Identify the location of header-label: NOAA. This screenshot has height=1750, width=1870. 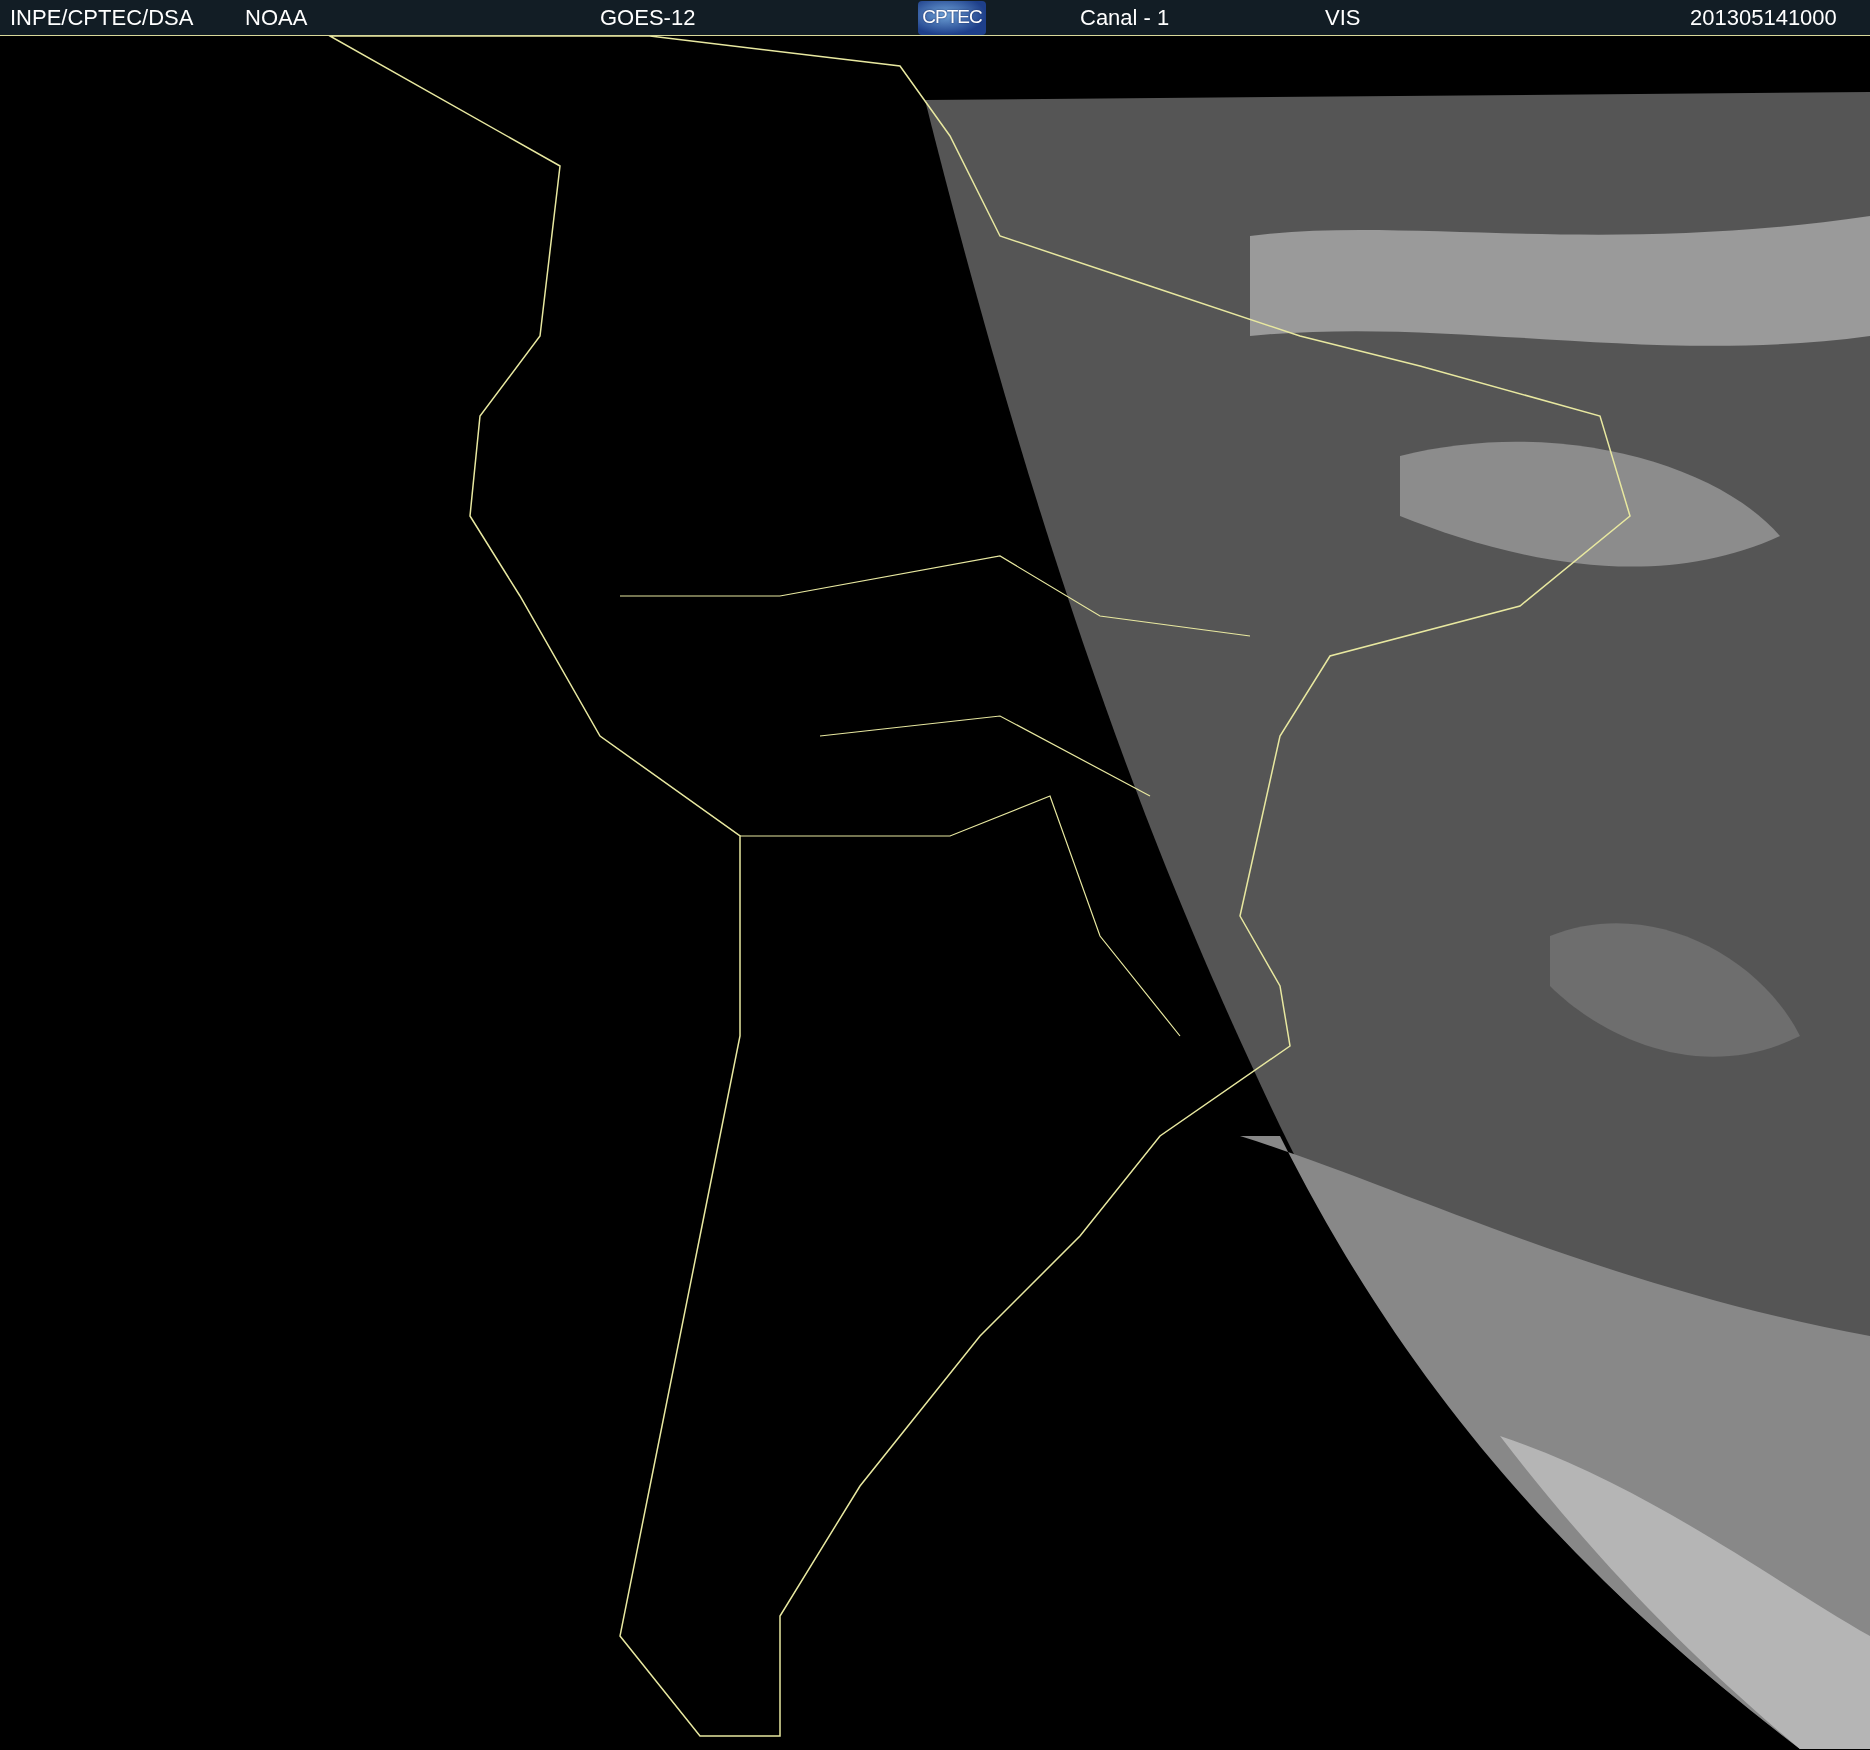
(276, 17).